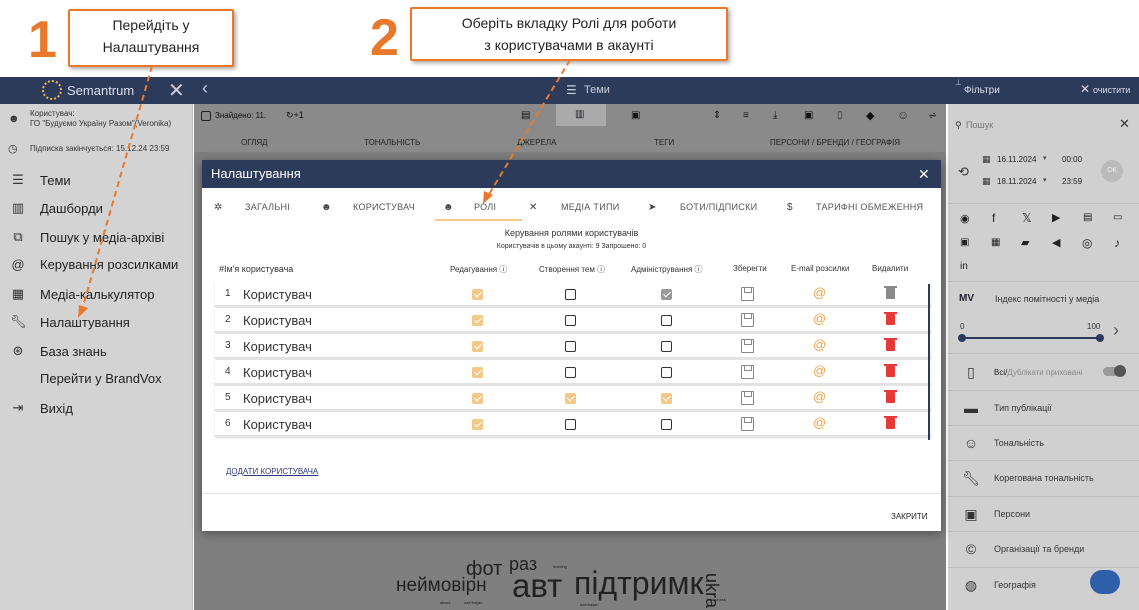 This screenshot has width=1139, height=610. What do you see at coordinates (488, 197) in the screenshot?
I see `arrow-2-head` at bounding box center [488, 197].